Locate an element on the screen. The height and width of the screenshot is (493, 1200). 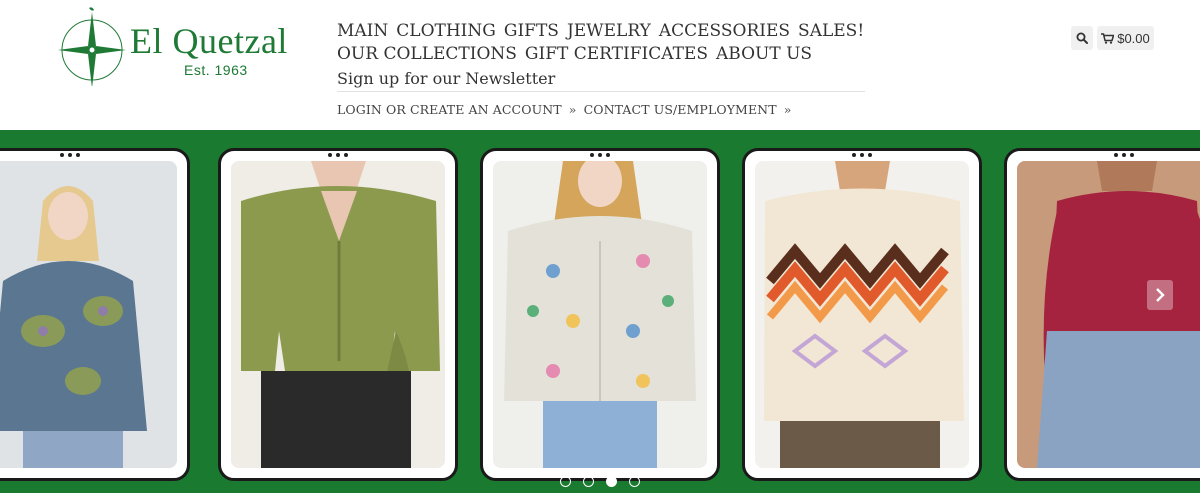
cart-icon is located at coordinates (1108, 38).